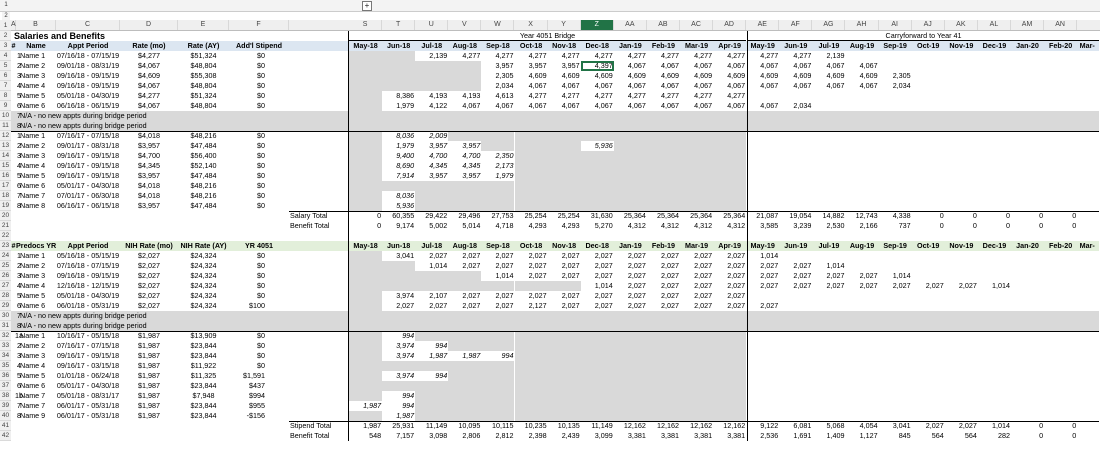  What do you see at coordinates (203, 106) in the screenshot?
I see `rate-ay-cell: $48,804` at bounding box center [203, 106].